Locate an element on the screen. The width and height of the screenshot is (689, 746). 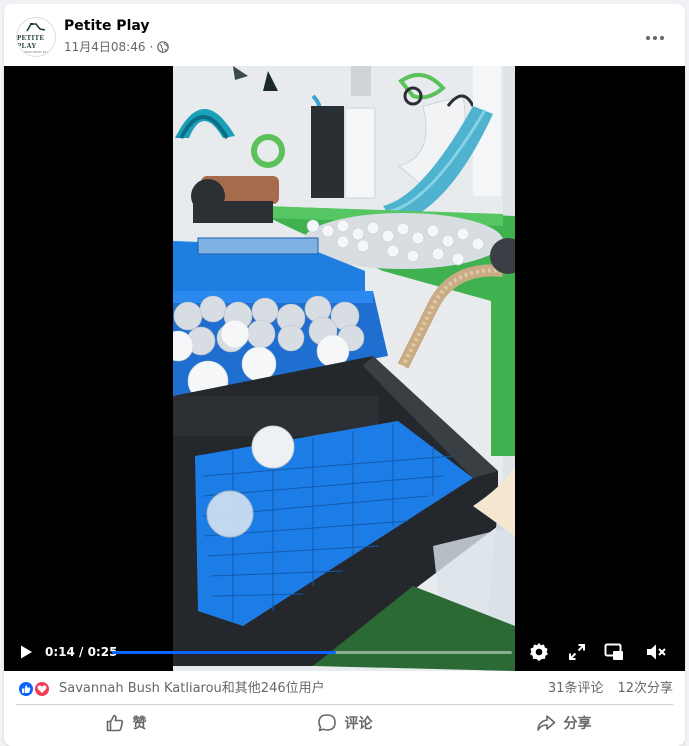
video-time: 0:14 / 0:25 is located at coordinates (81, 652).